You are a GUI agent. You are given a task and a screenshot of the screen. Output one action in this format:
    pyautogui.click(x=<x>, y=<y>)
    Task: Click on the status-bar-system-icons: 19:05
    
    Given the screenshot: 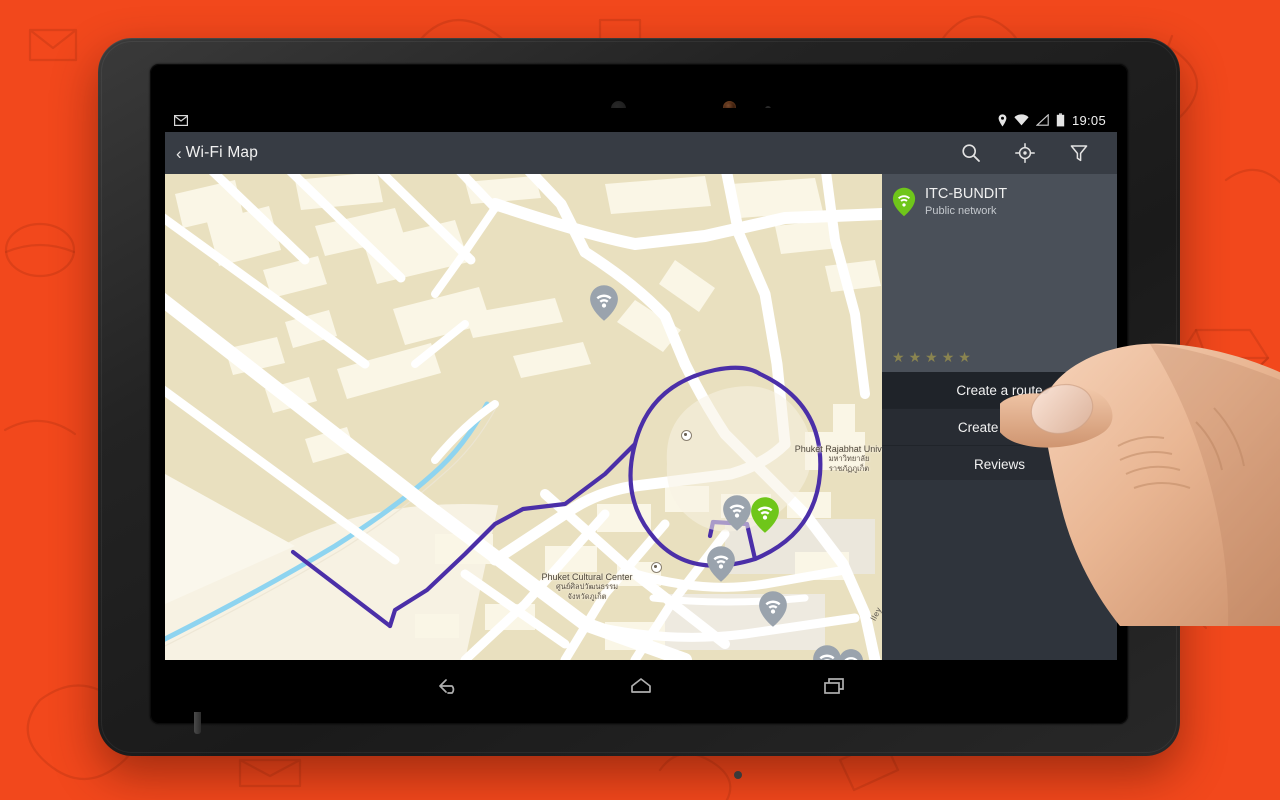 What is the action you would take?
    pyautogui.click(x=1057, y=120)
    